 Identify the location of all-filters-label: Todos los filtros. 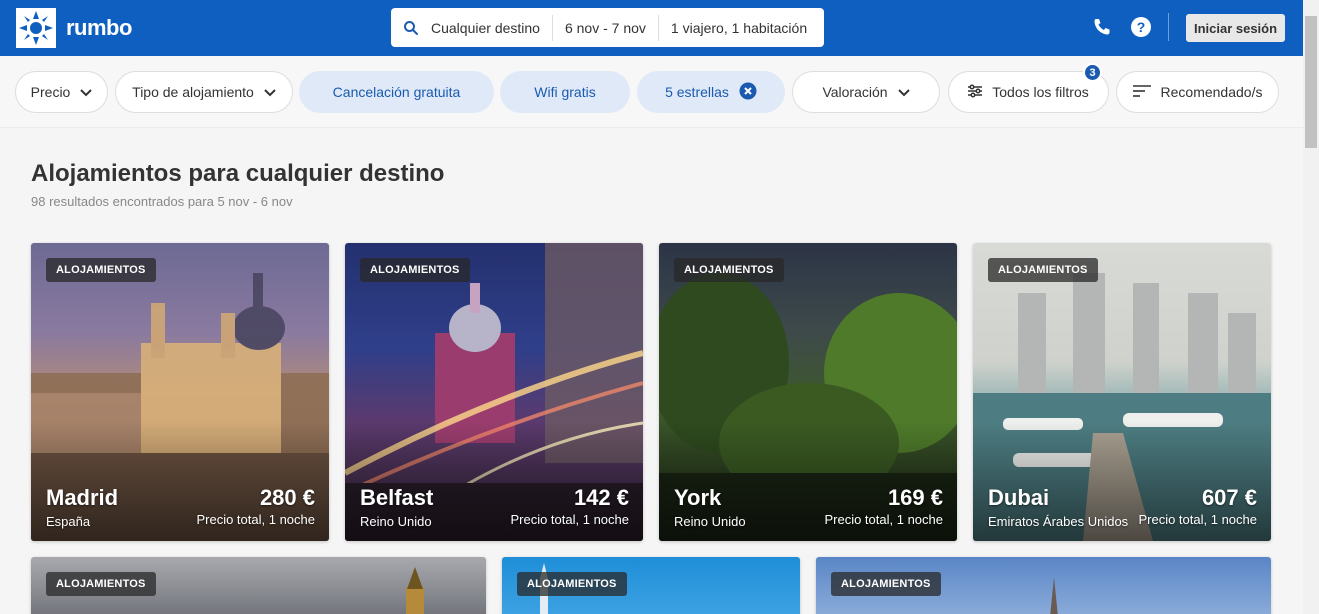
(1040, 92).